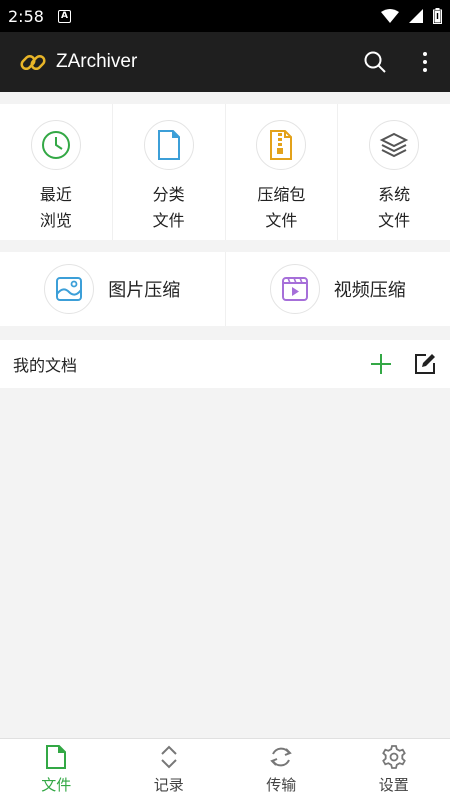  What do you see at coordinates (168, 145) in the screenshot?
I see `document-icon` at bounding box center [168, 145].